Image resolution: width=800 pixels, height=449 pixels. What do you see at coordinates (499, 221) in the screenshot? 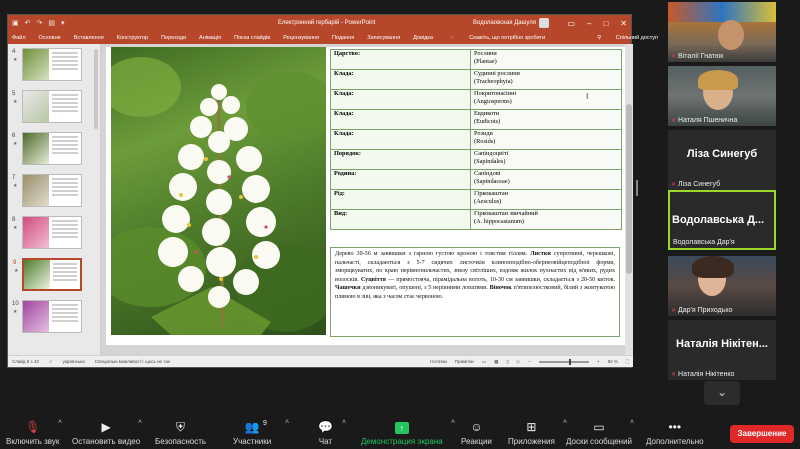
I see `taxon-latin: (A. hippocastanum)` at bounding box center [499, 221].